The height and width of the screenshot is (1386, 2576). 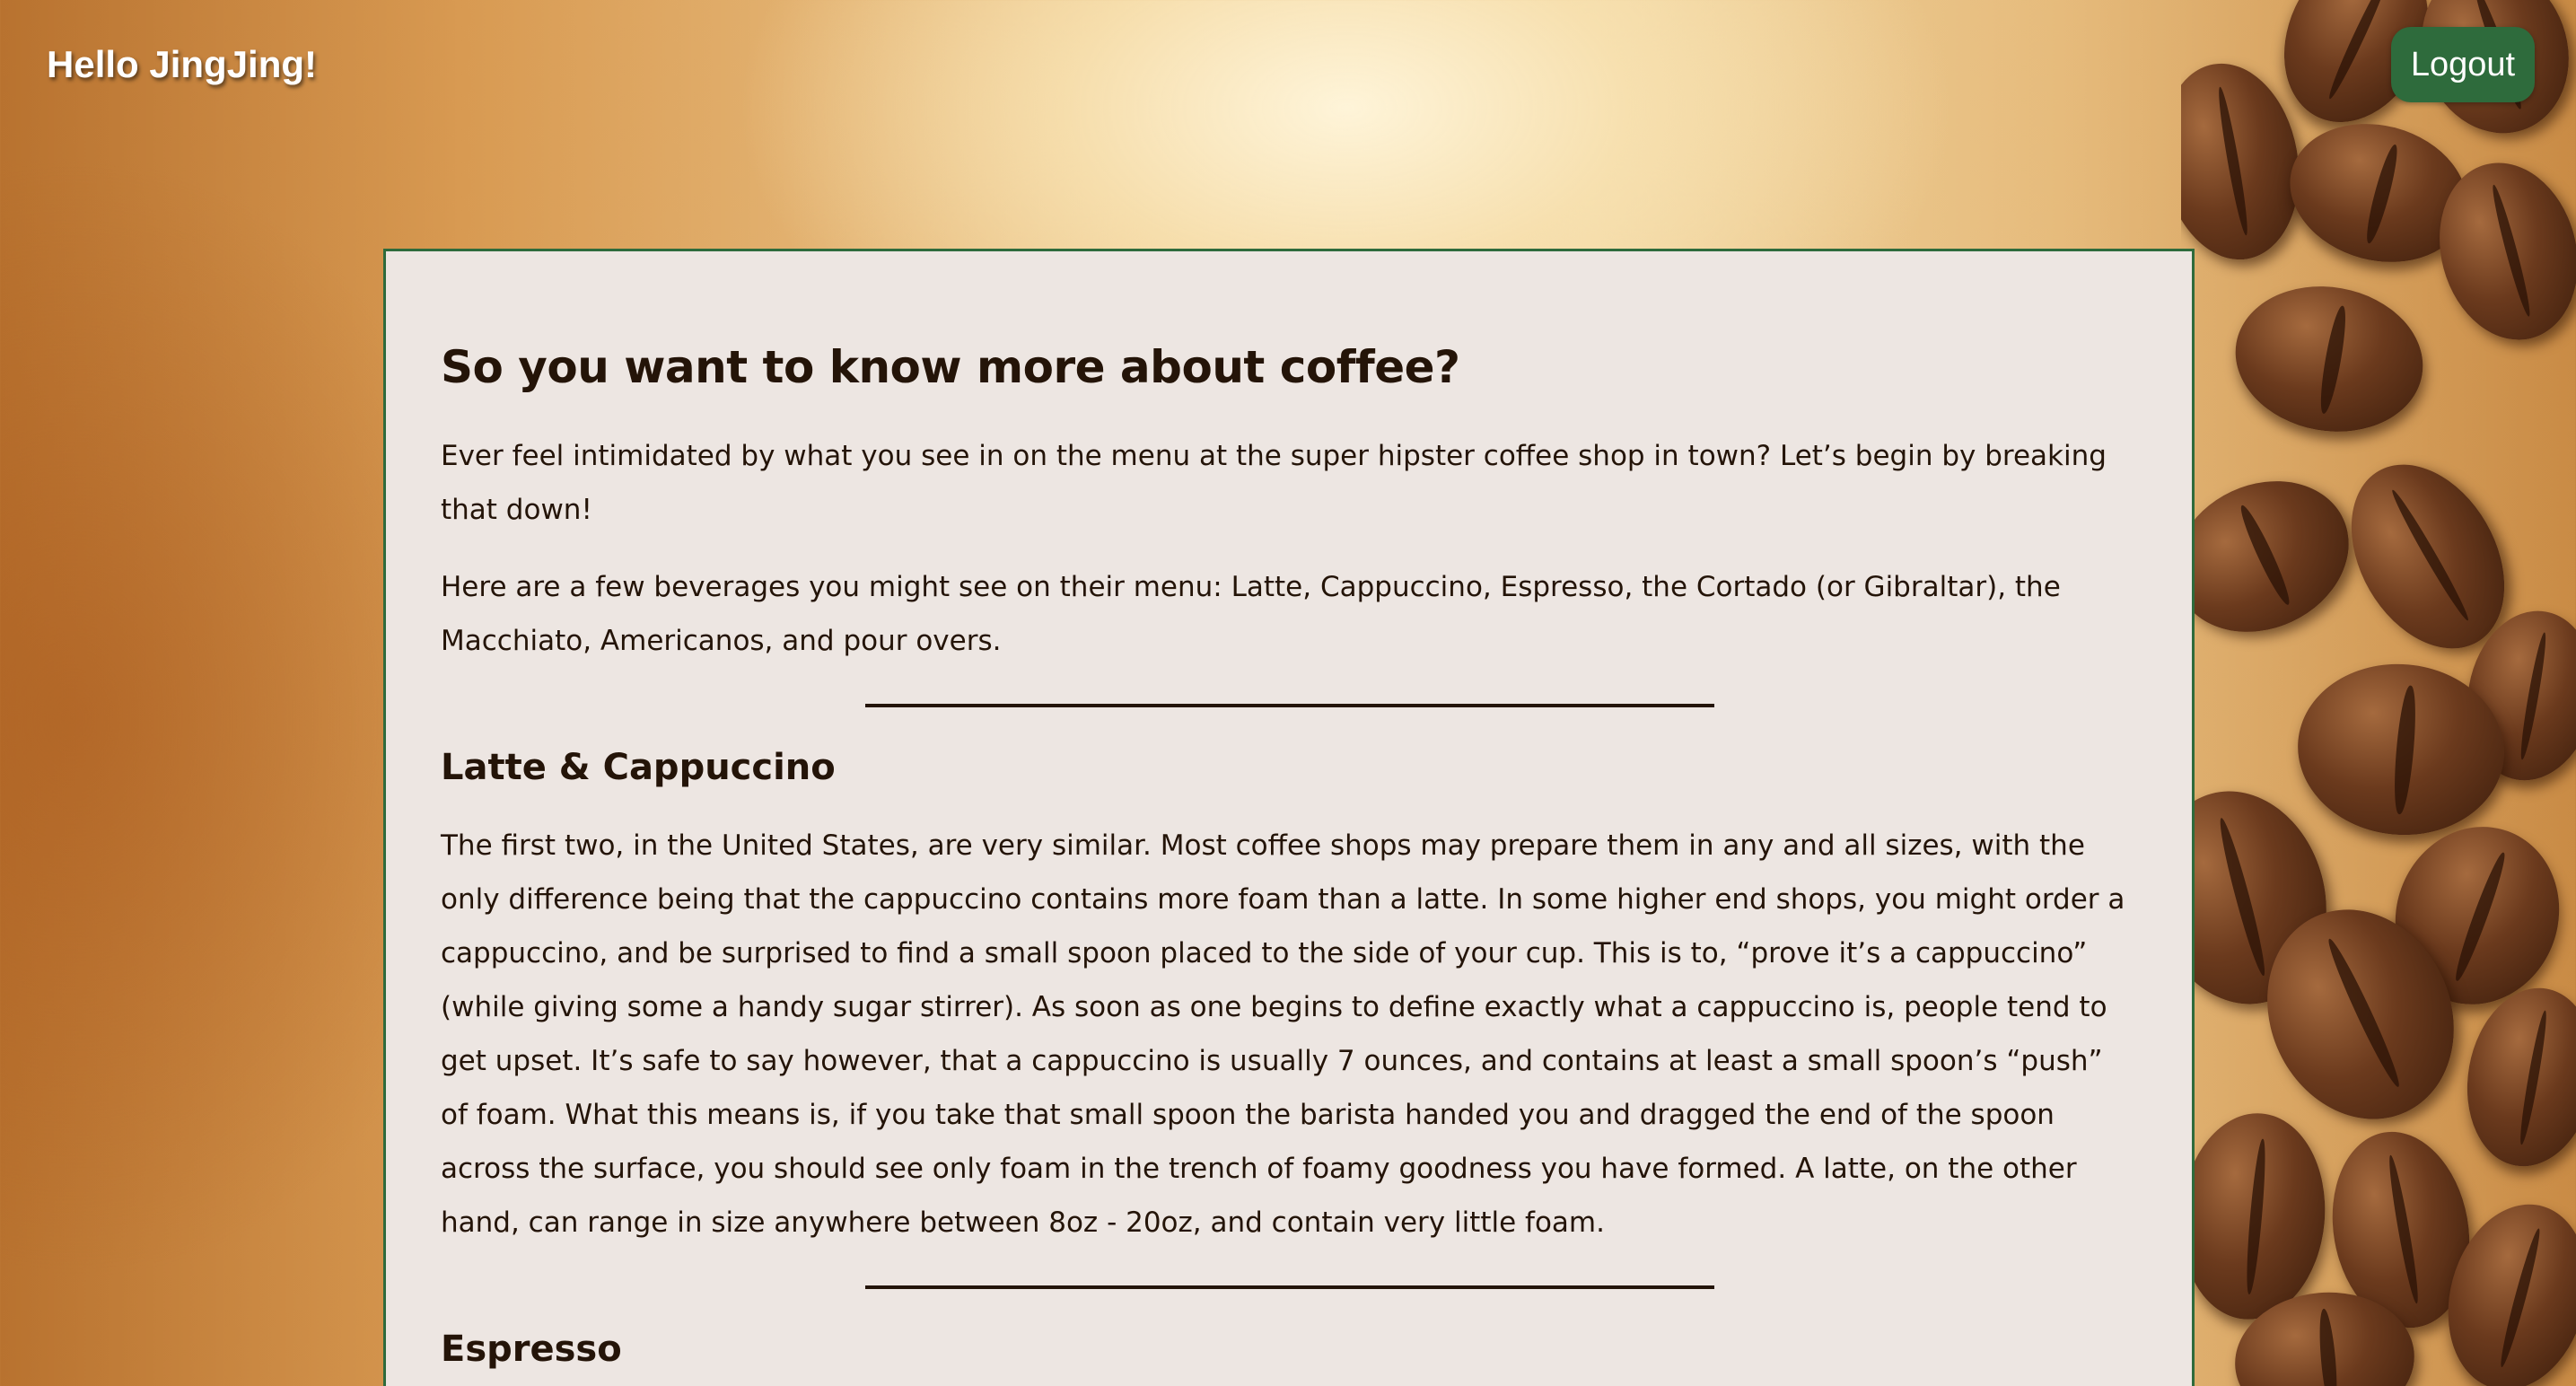 What do you see at coordinates (182, 64) in the screenshot?
I see `user-greeting: Hello JingJing!` at bounding box center [182, 64].